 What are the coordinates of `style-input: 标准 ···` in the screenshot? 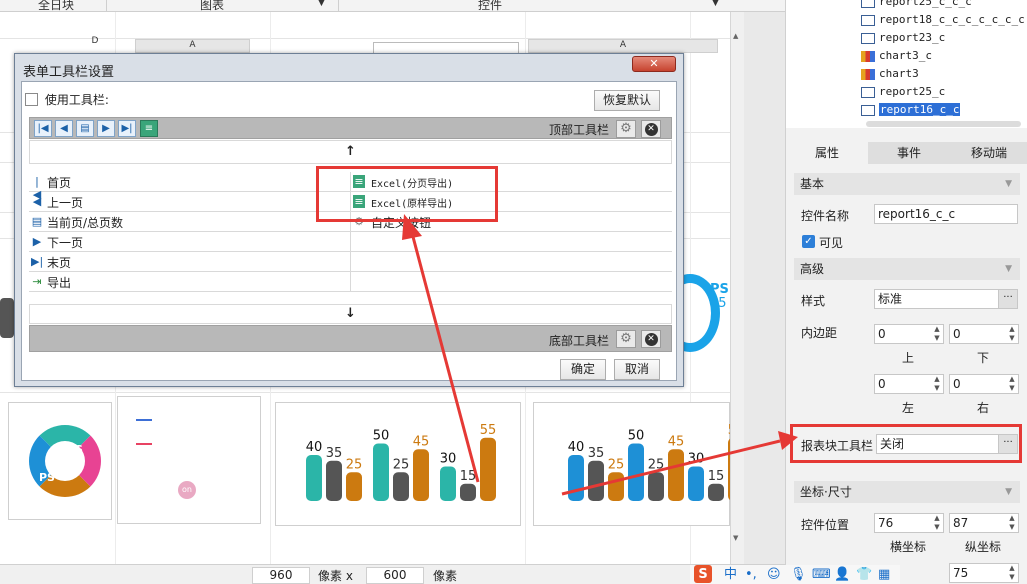 It's located at (946, 299).